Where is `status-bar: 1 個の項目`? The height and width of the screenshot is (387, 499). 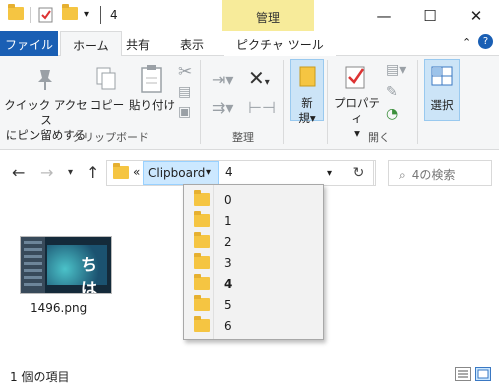
status-bar: 1 個の項目 is located at coordinates (249, 375).